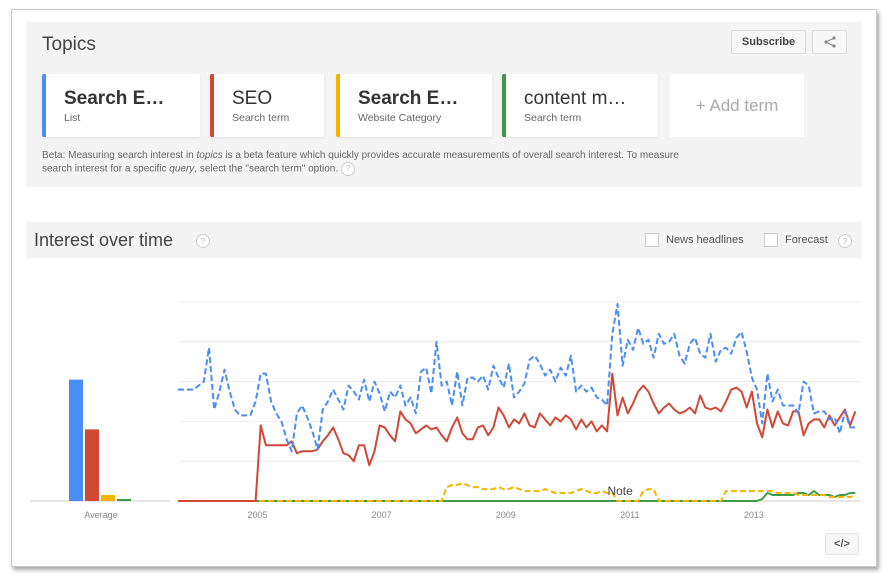  What do you see at coordinates (506, 515) in the screenshot?
I see `x-tick-label: 2009` at bounding box center [506, 515].